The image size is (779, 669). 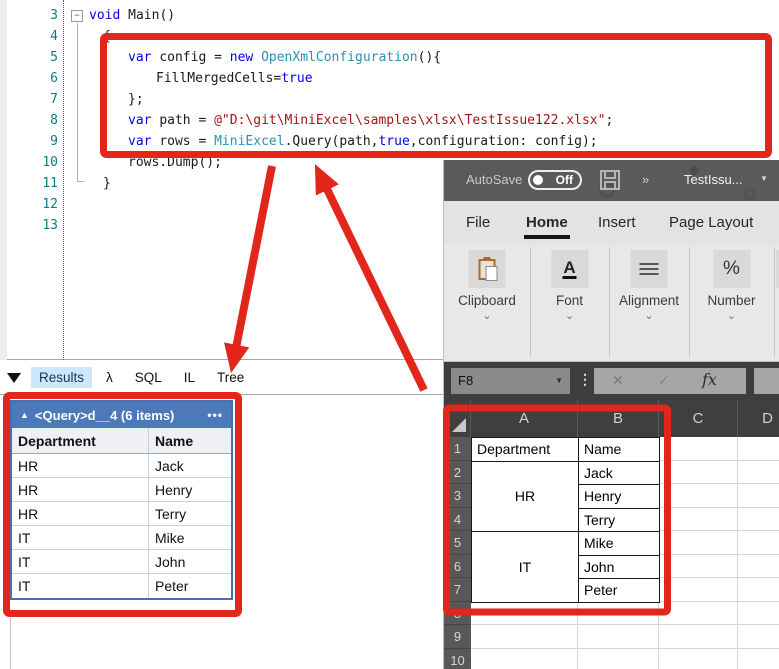 I want to click on code-line: 7};, so click(x=389, y=99).